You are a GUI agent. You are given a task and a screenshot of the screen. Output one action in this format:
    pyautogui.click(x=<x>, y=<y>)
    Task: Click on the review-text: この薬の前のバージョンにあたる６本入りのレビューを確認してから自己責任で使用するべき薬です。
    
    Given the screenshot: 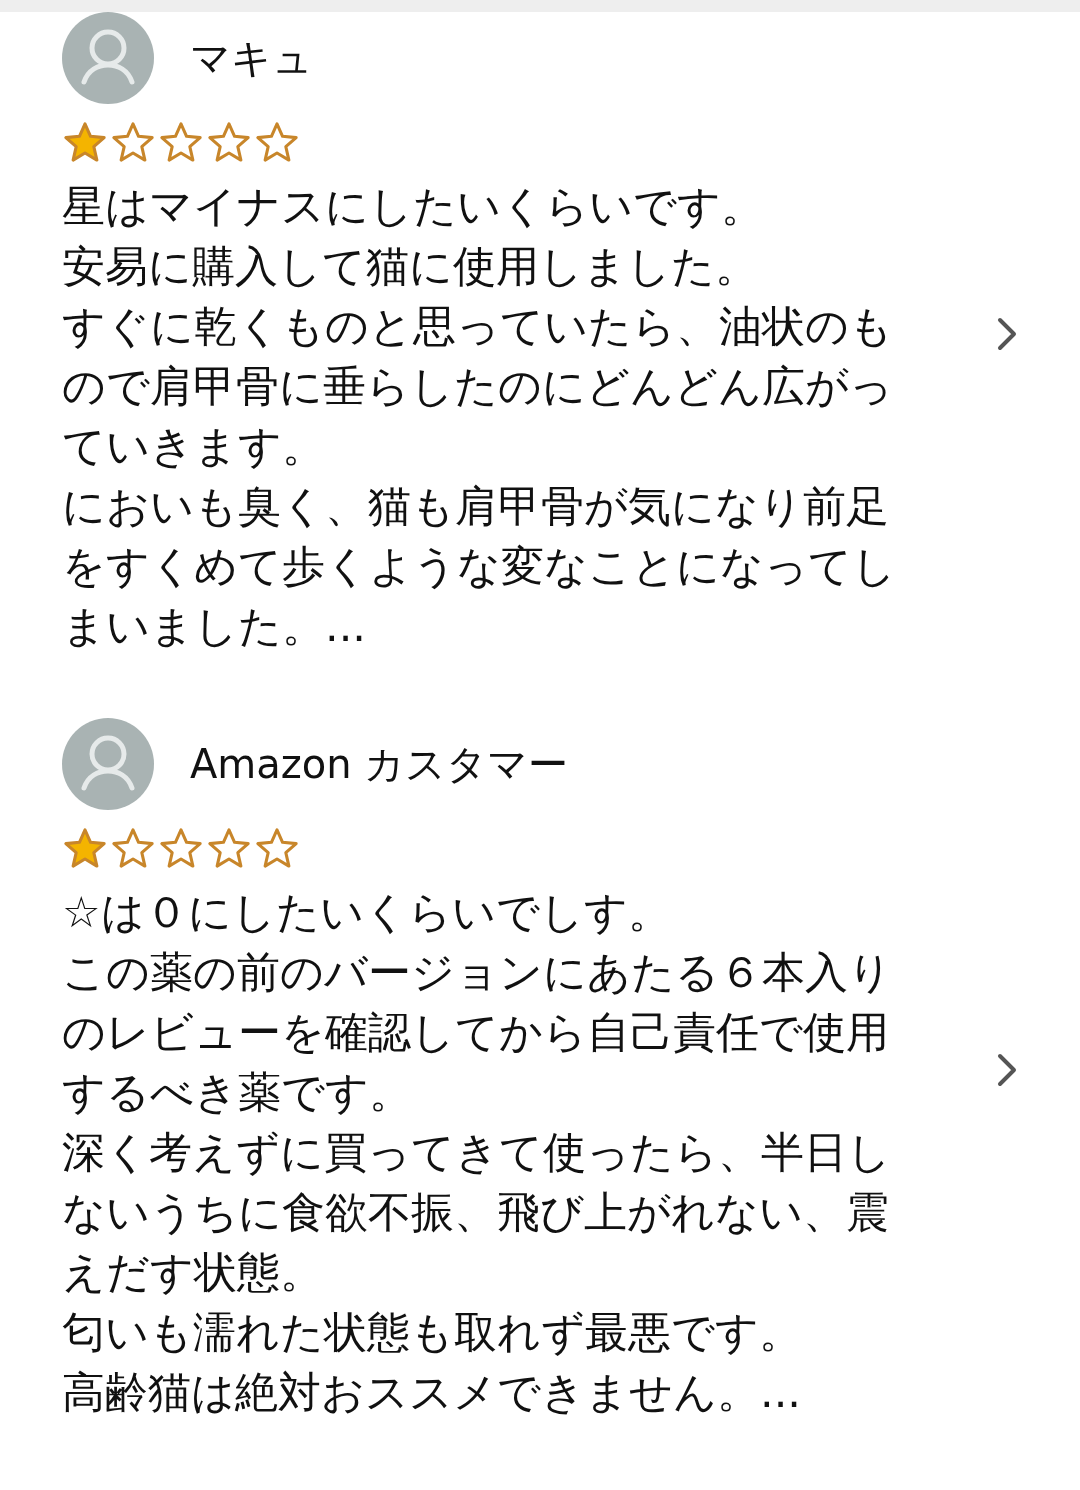 What is the action you would take?
    pyautogui.click(x=477, y=1032)
    